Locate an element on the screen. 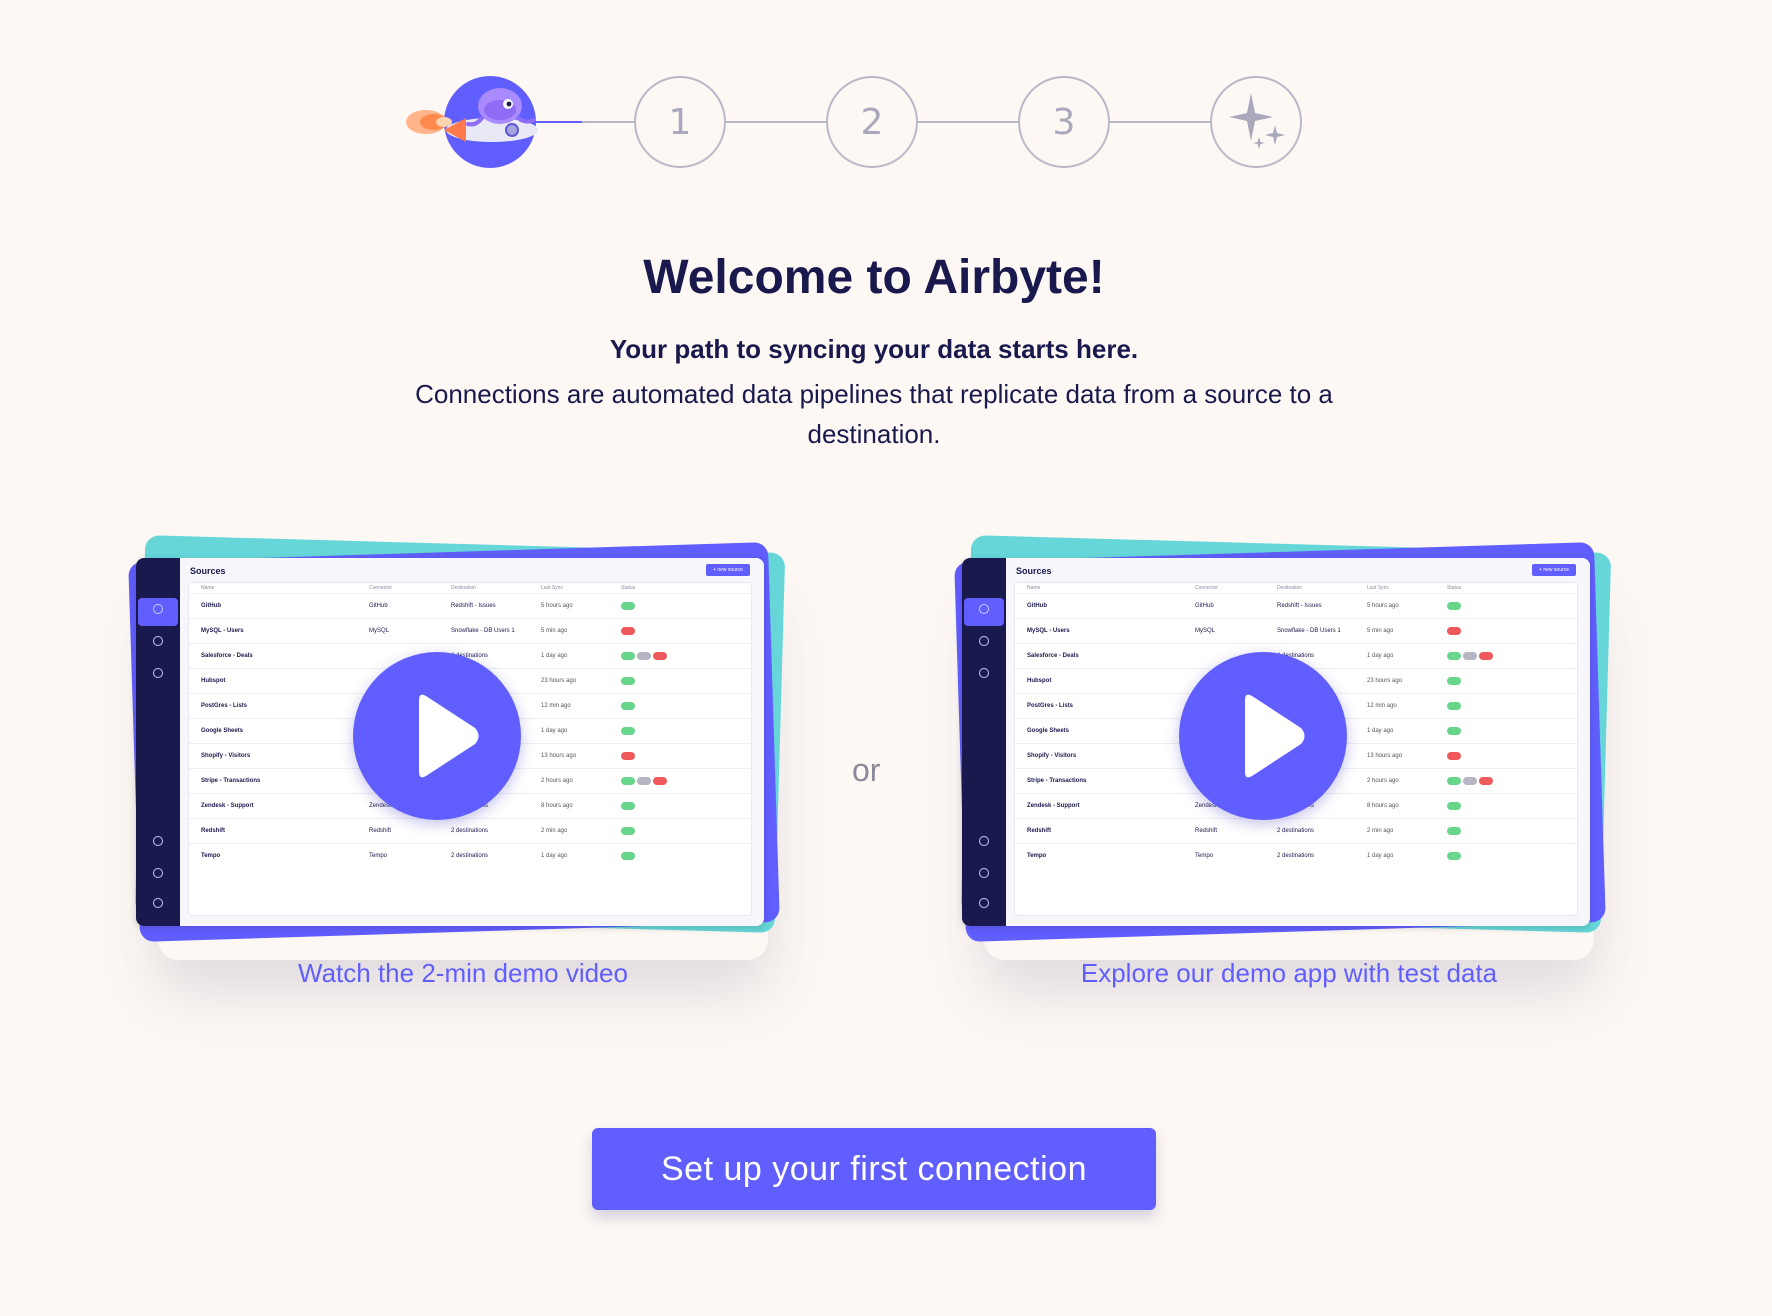 This screenshot has height=1316, width=1772. step-number: 3 is located at coordinates (1064, 122).